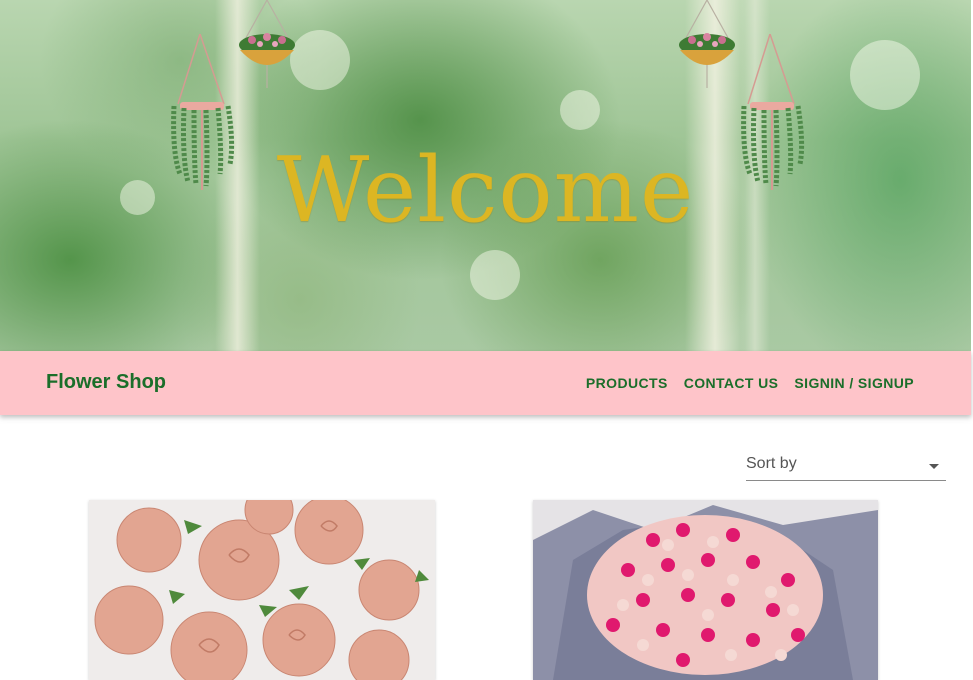 The width and height of the screenshot is (973, 680). What do you see at coordinates (934, 466) in the screenshot?
I see `chevron-down-icon` at bounding box center [934, 466].